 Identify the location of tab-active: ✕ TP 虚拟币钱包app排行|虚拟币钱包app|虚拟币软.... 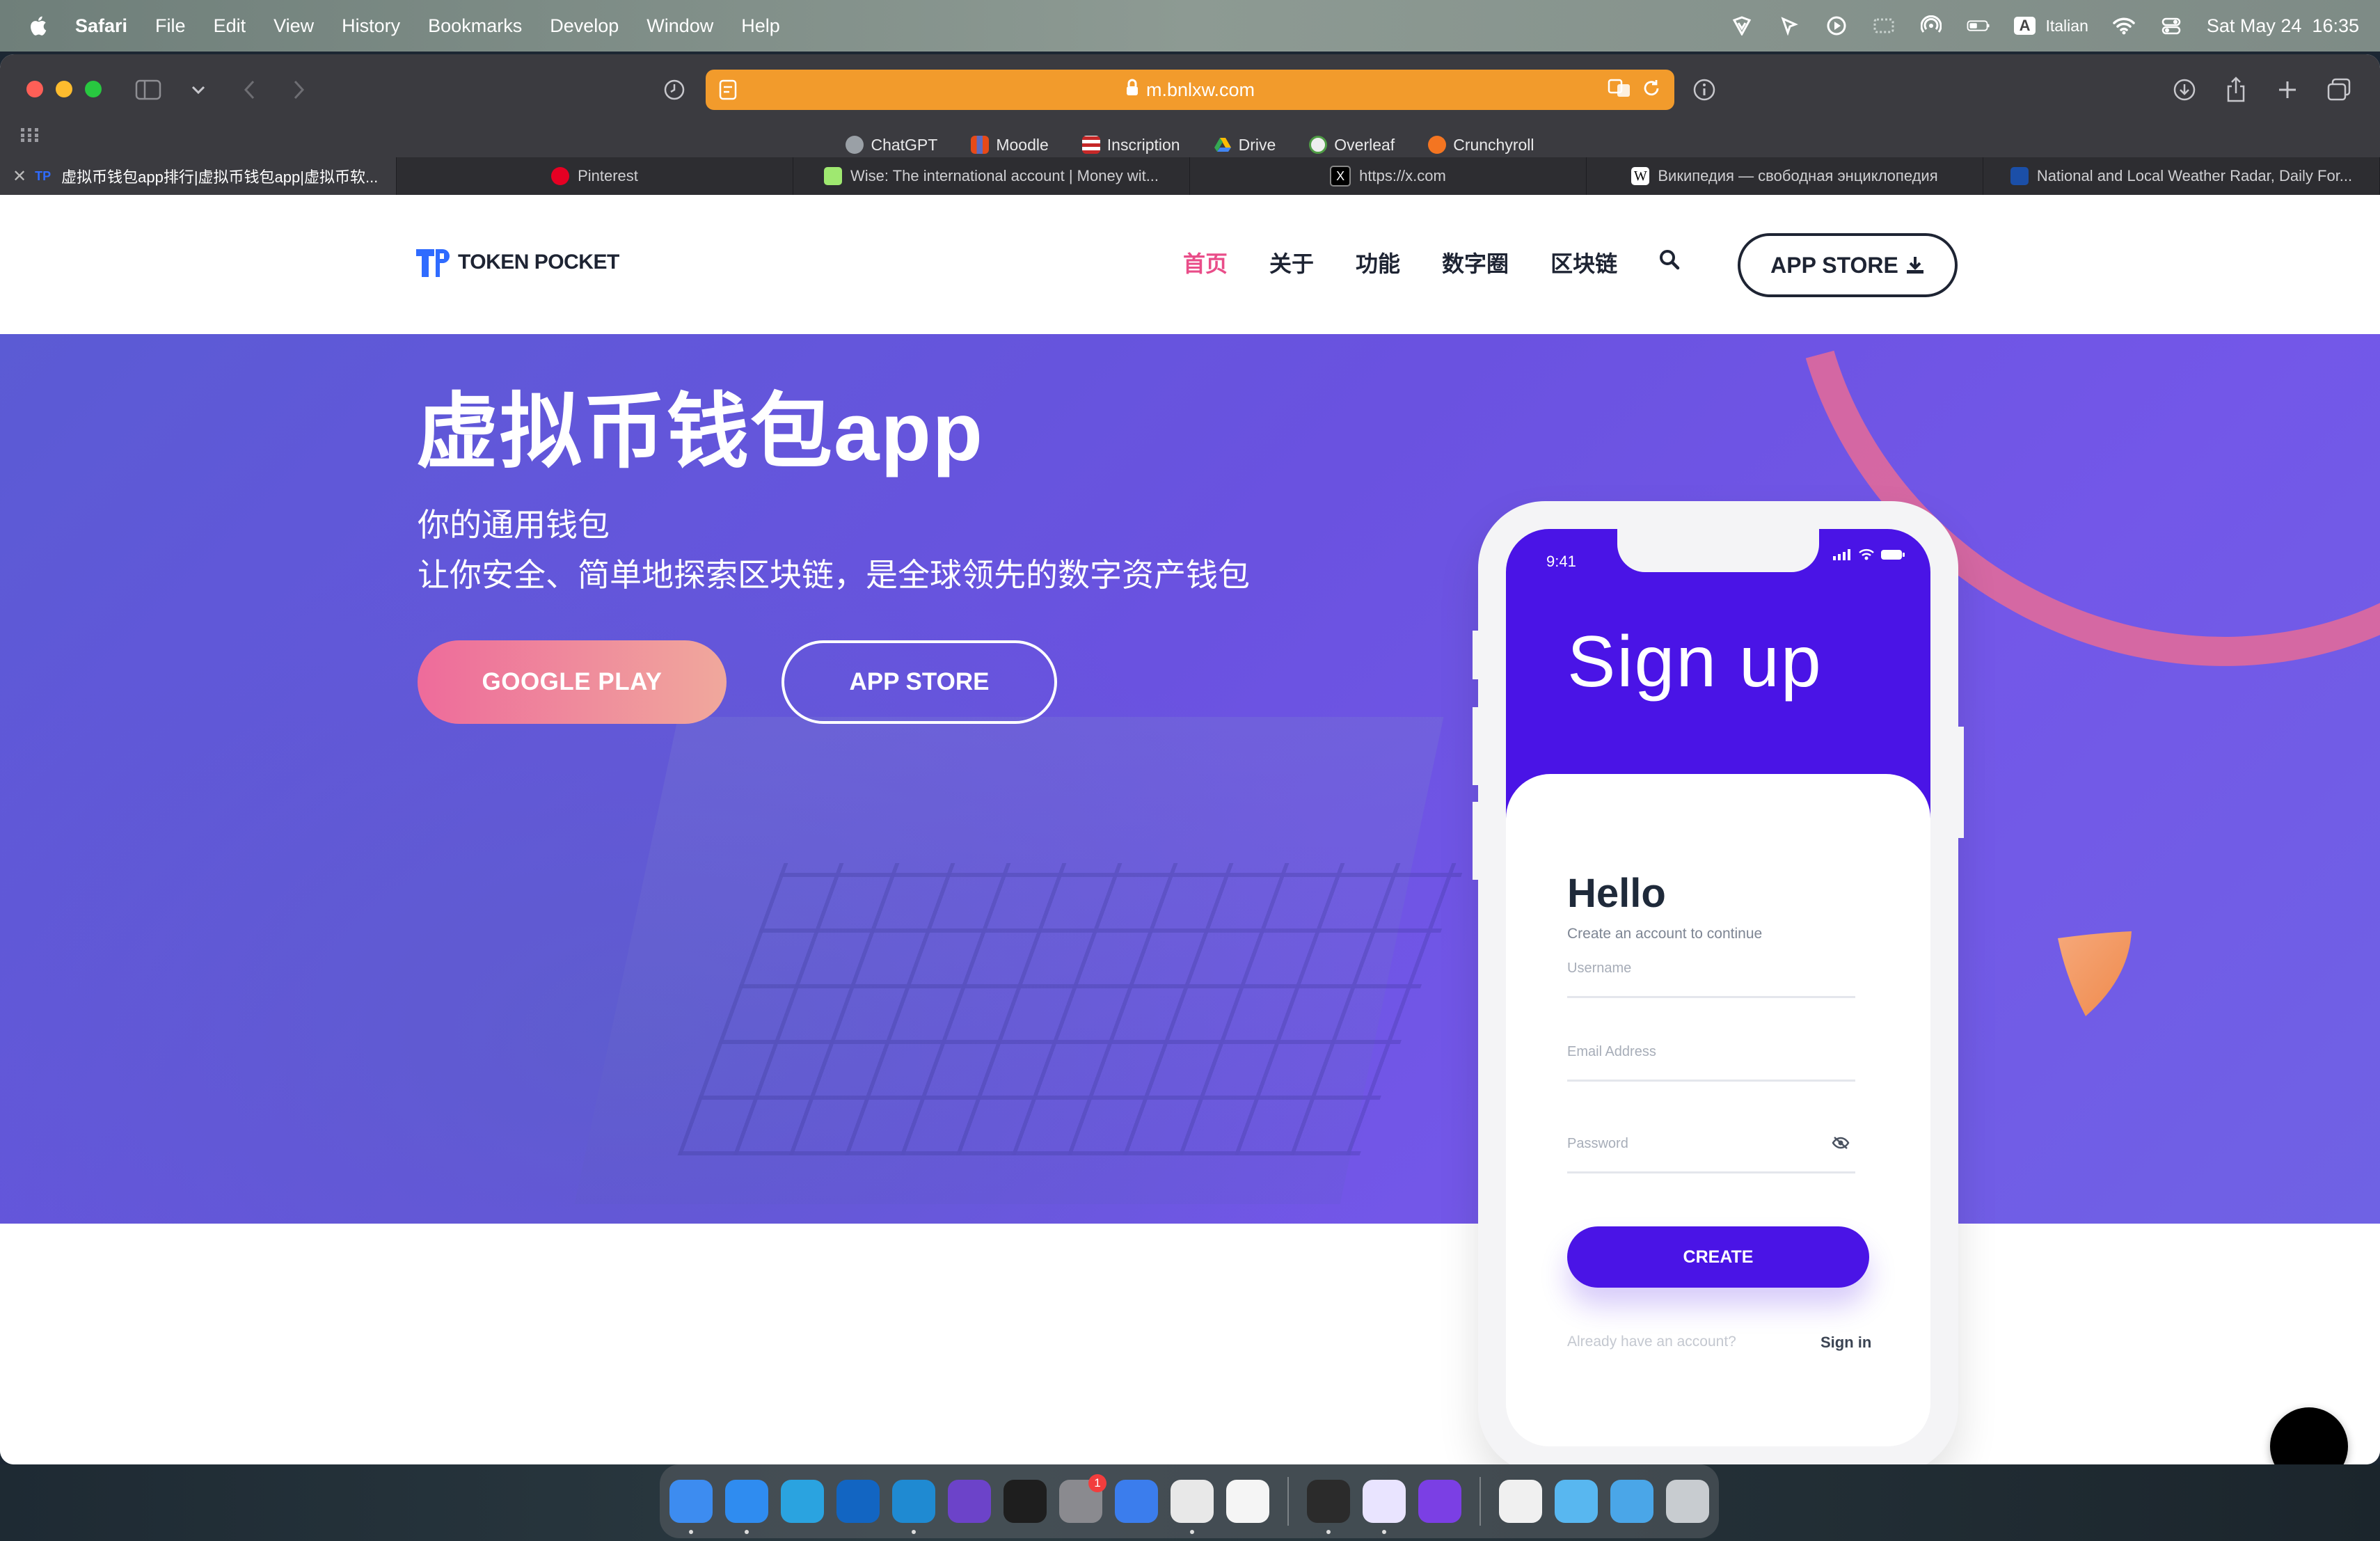
(199, 176).